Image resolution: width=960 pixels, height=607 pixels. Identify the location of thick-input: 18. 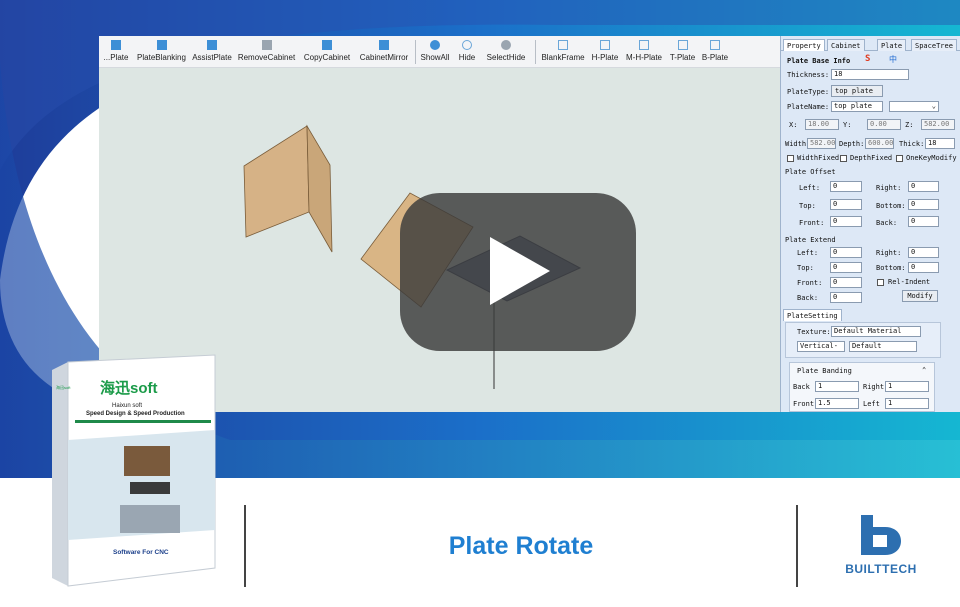
(940, 143).